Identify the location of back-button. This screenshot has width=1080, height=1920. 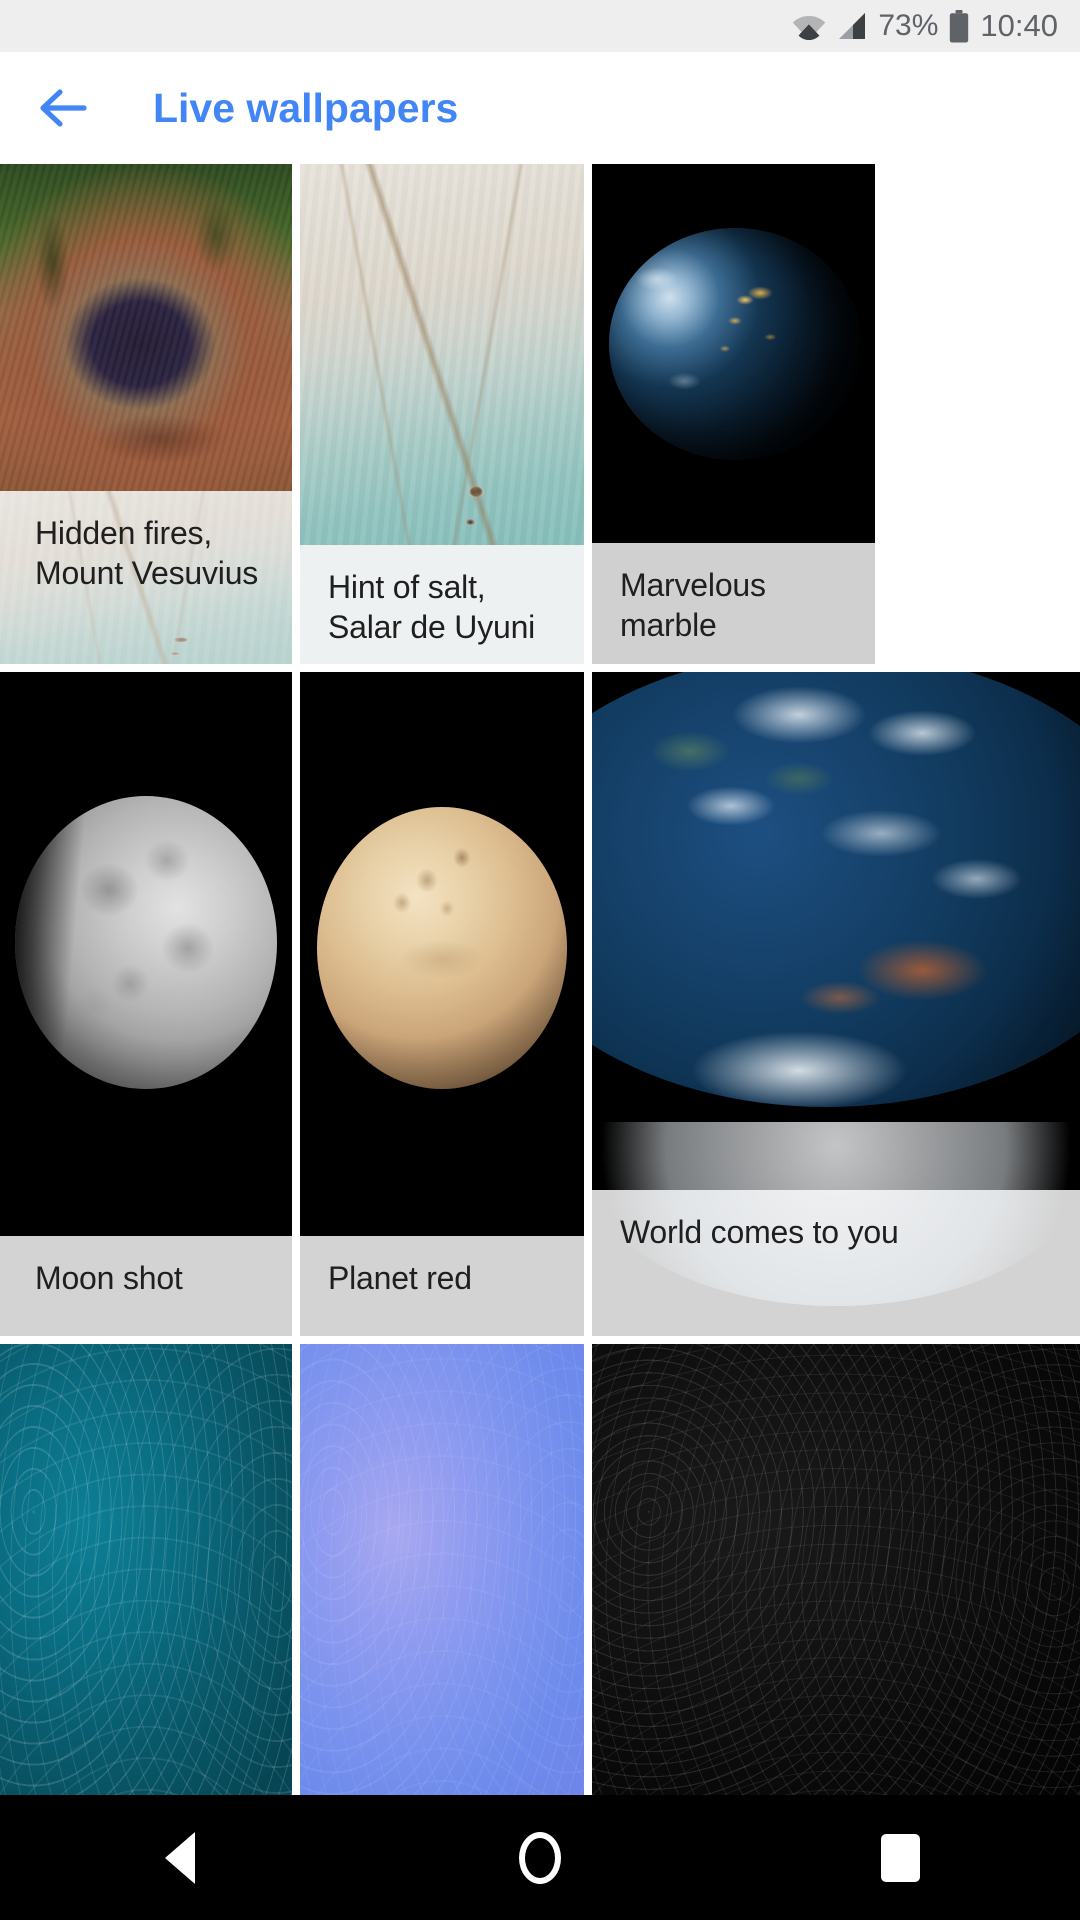
(62, 108).